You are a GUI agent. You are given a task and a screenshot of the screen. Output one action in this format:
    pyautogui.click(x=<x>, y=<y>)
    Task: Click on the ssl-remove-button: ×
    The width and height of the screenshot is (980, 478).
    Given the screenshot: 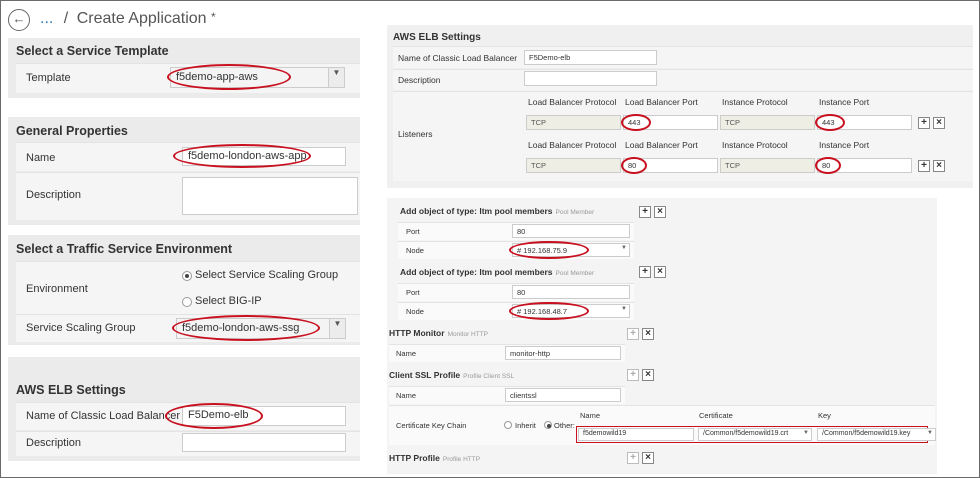 What is the action you would take?
    pyautogui.click(x=648, y=375)
    